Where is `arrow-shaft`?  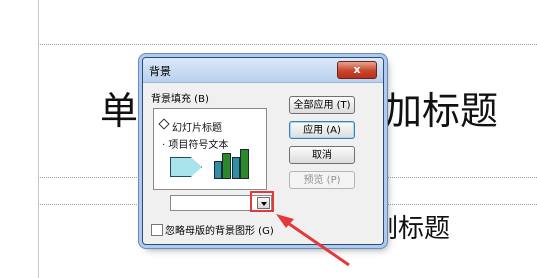 arrow-shaft is located at coordinates (315, 242).